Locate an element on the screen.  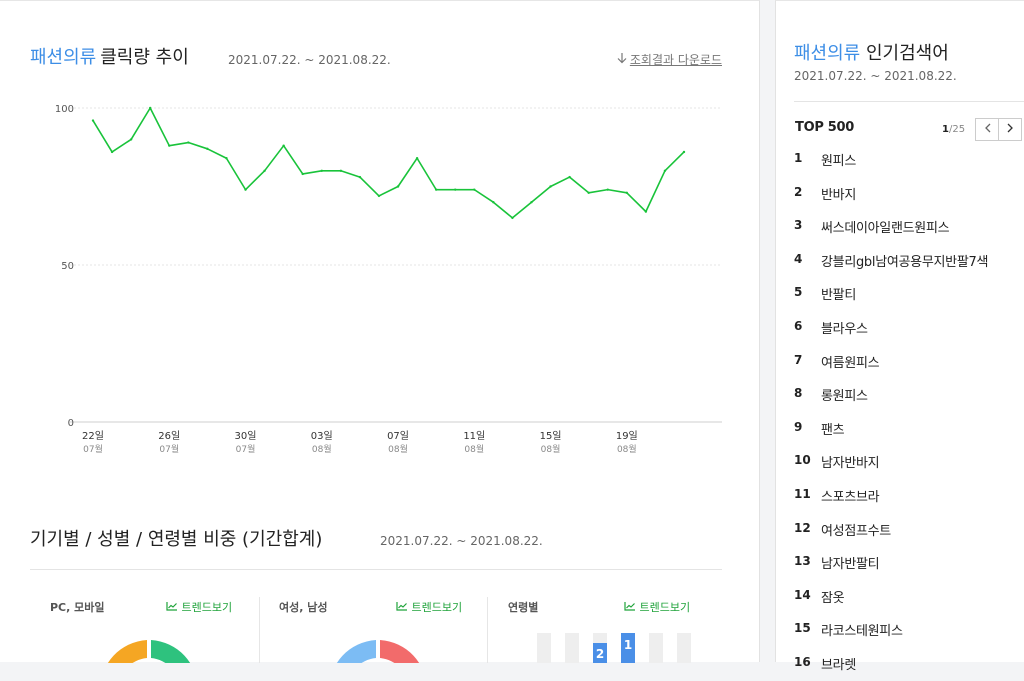
section-divider is located at coordinates (376, 569).